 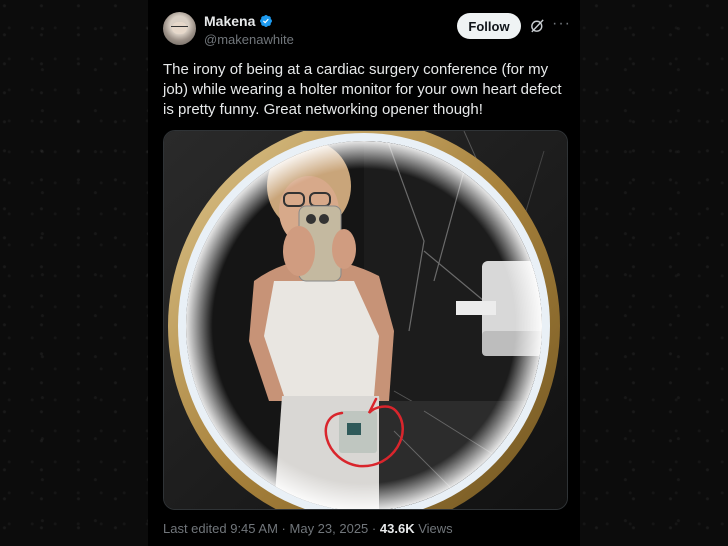 What do you see at coordinates (266, 21) in the screenshot?
I see `verified-badge-icon` at bounding box center [266, 21].